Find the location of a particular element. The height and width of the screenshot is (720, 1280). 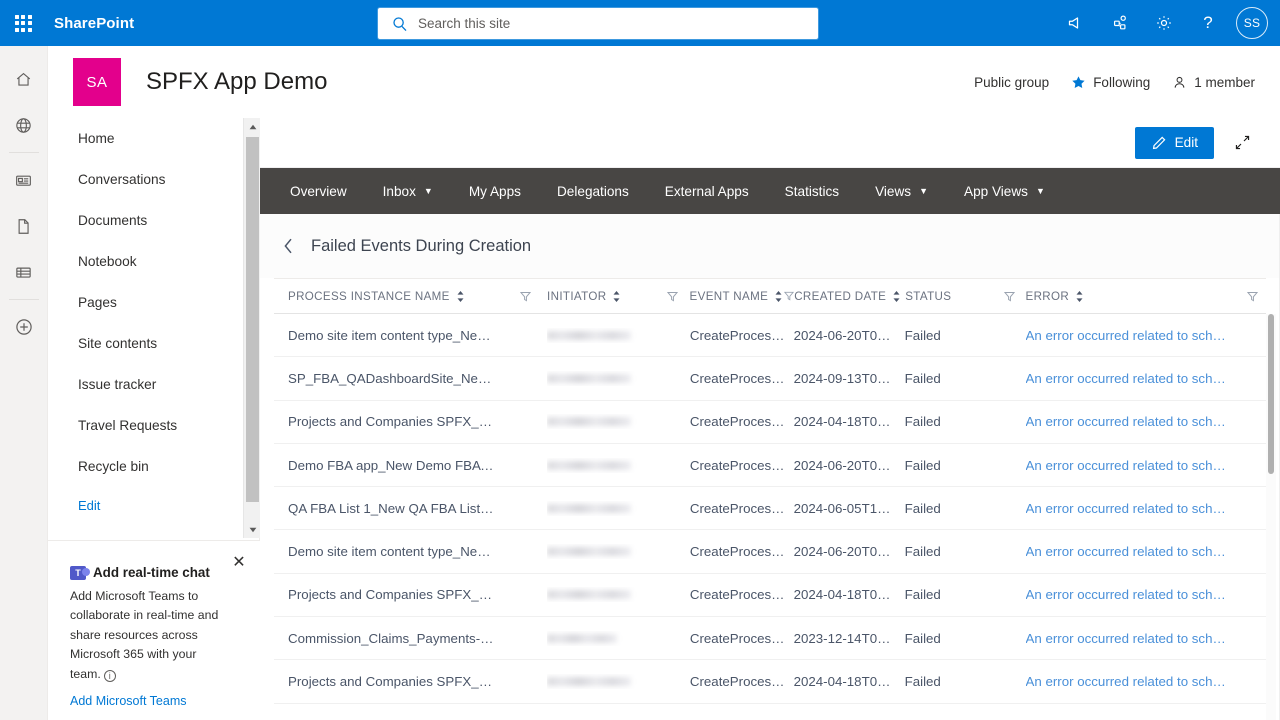

tab-views: Views ▼ is located at coordinates (901, 191).